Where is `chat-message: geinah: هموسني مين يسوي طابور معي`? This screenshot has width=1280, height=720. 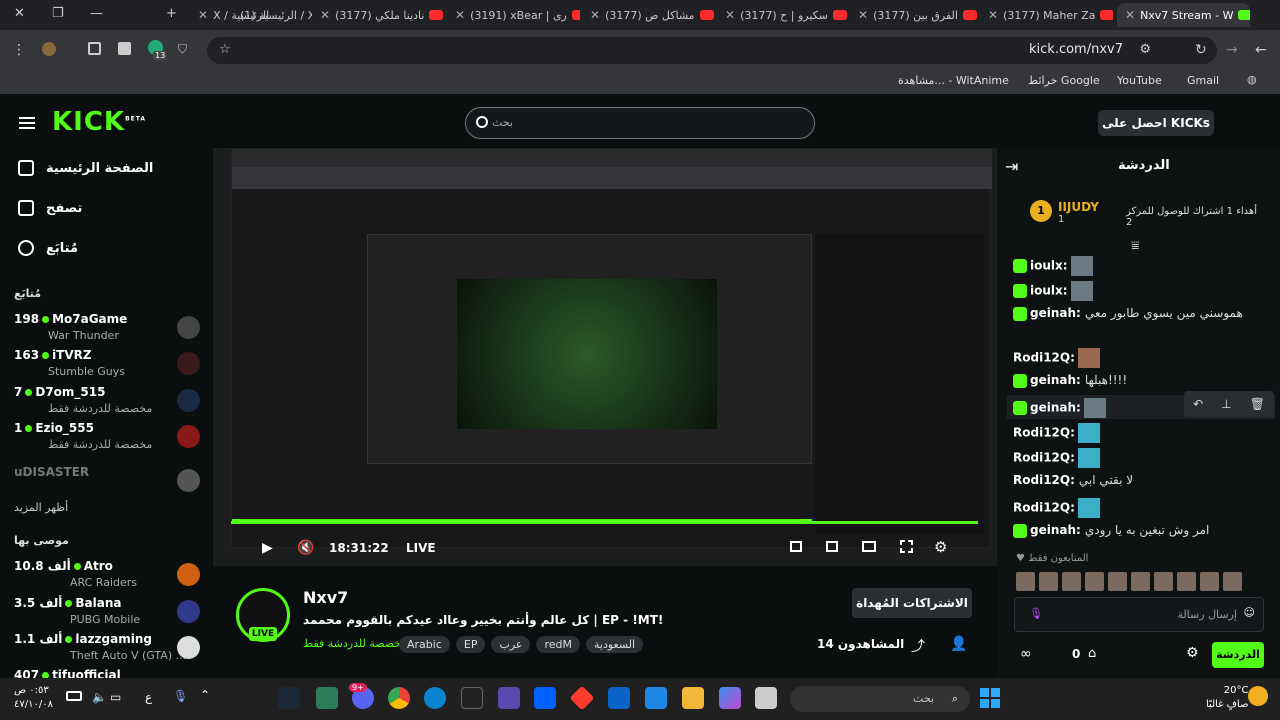 chat-message: geinah: هموسني مين يسوي طابور معي is located at coordinates (1138, 316).